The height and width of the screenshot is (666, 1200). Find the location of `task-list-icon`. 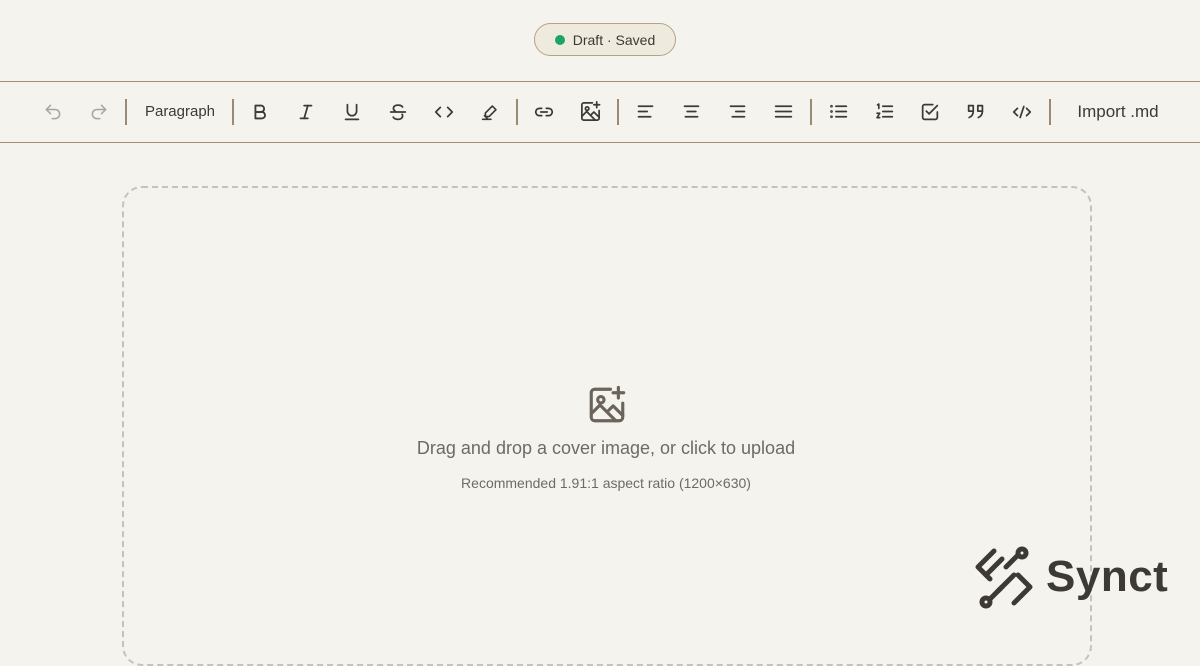

task-list-icon is located at coordinates (930, 111).